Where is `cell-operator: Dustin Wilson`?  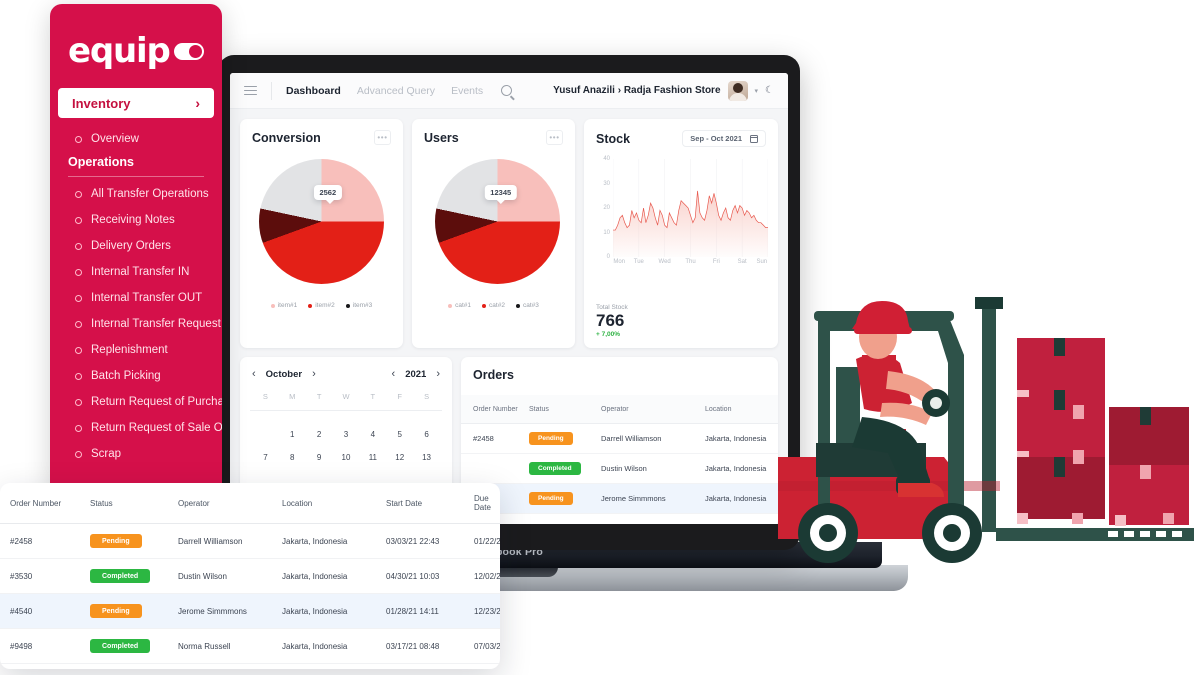 cell-operator: Dustin Wilson is located at coordinates (230, 576).